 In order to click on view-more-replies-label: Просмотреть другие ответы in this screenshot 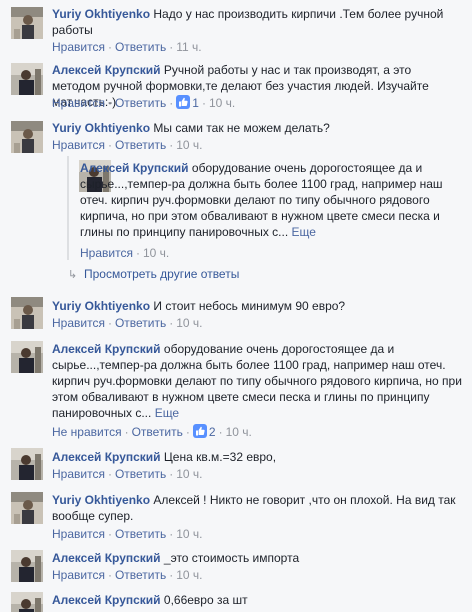, I will do `click(162, 274)`.